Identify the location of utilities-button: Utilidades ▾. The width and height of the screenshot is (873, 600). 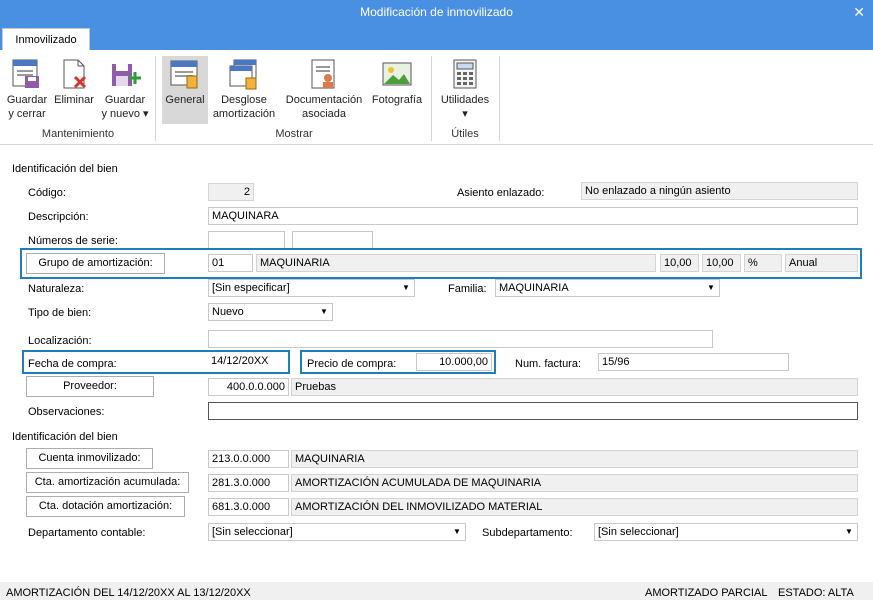
(465, 87).